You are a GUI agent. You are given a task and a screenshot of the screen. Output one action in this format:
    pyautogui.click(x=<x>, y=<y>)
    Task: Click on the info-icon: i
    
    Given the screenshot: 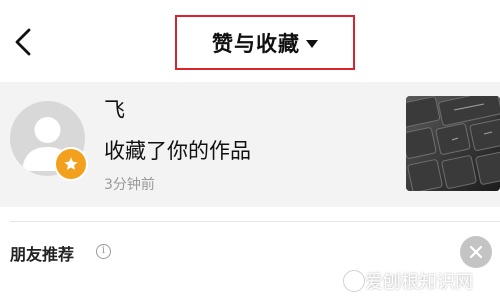 What is the action you would take?
    pyautogui.click(x=103, y=251)
    